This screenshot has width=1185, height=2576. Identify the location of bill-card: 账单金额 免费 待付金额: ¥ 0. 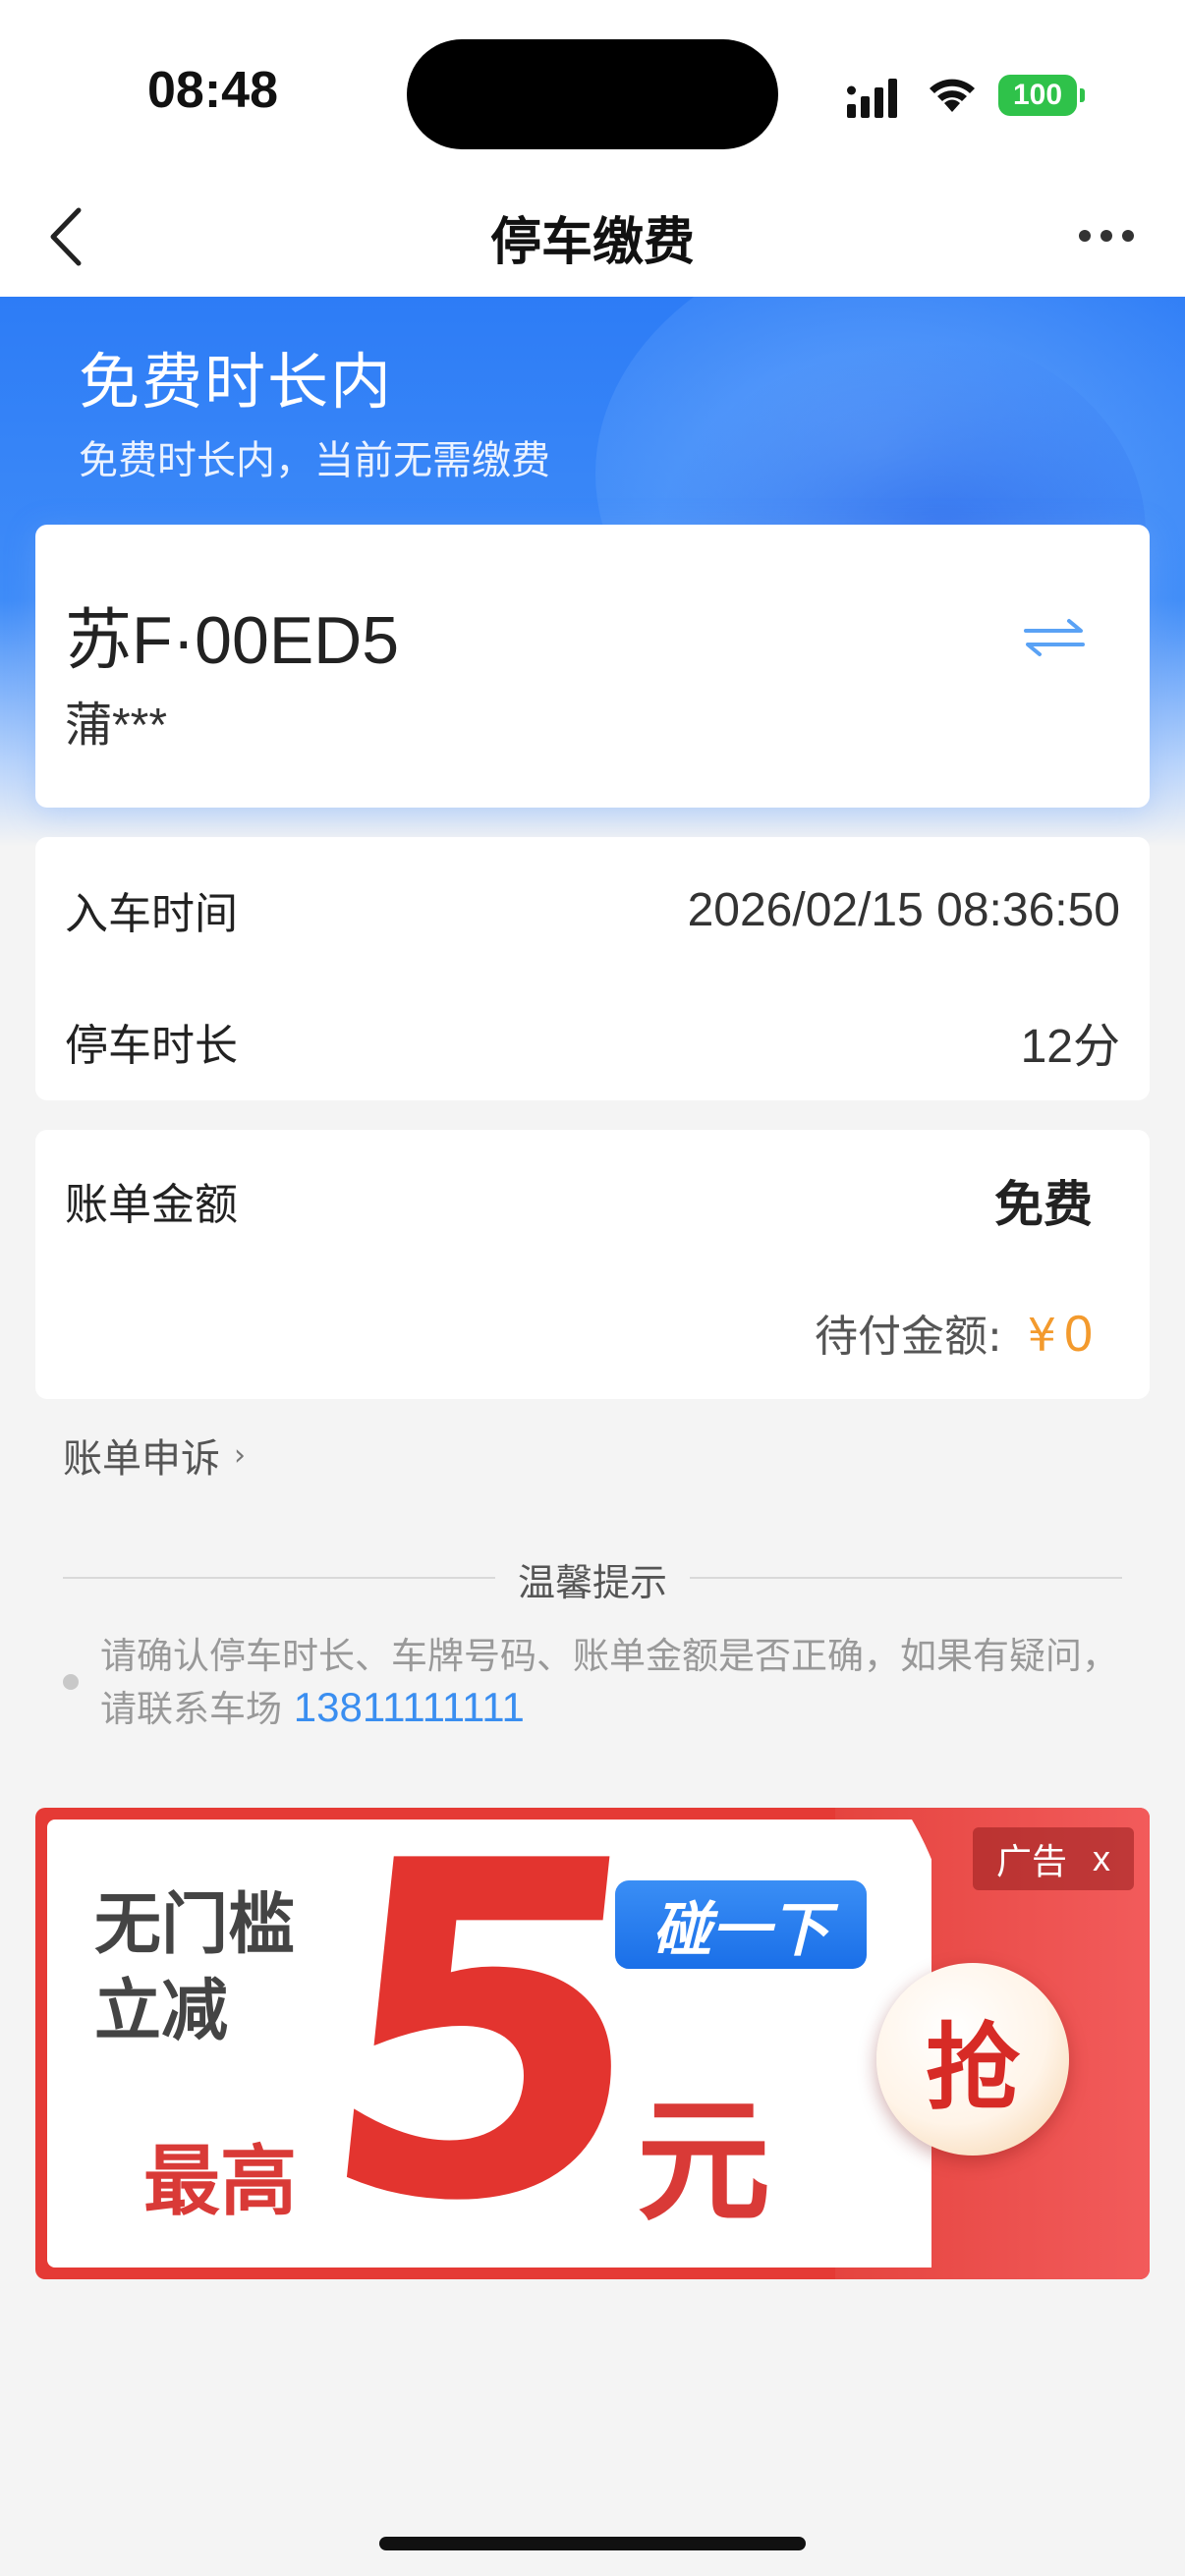
(592, 1264).